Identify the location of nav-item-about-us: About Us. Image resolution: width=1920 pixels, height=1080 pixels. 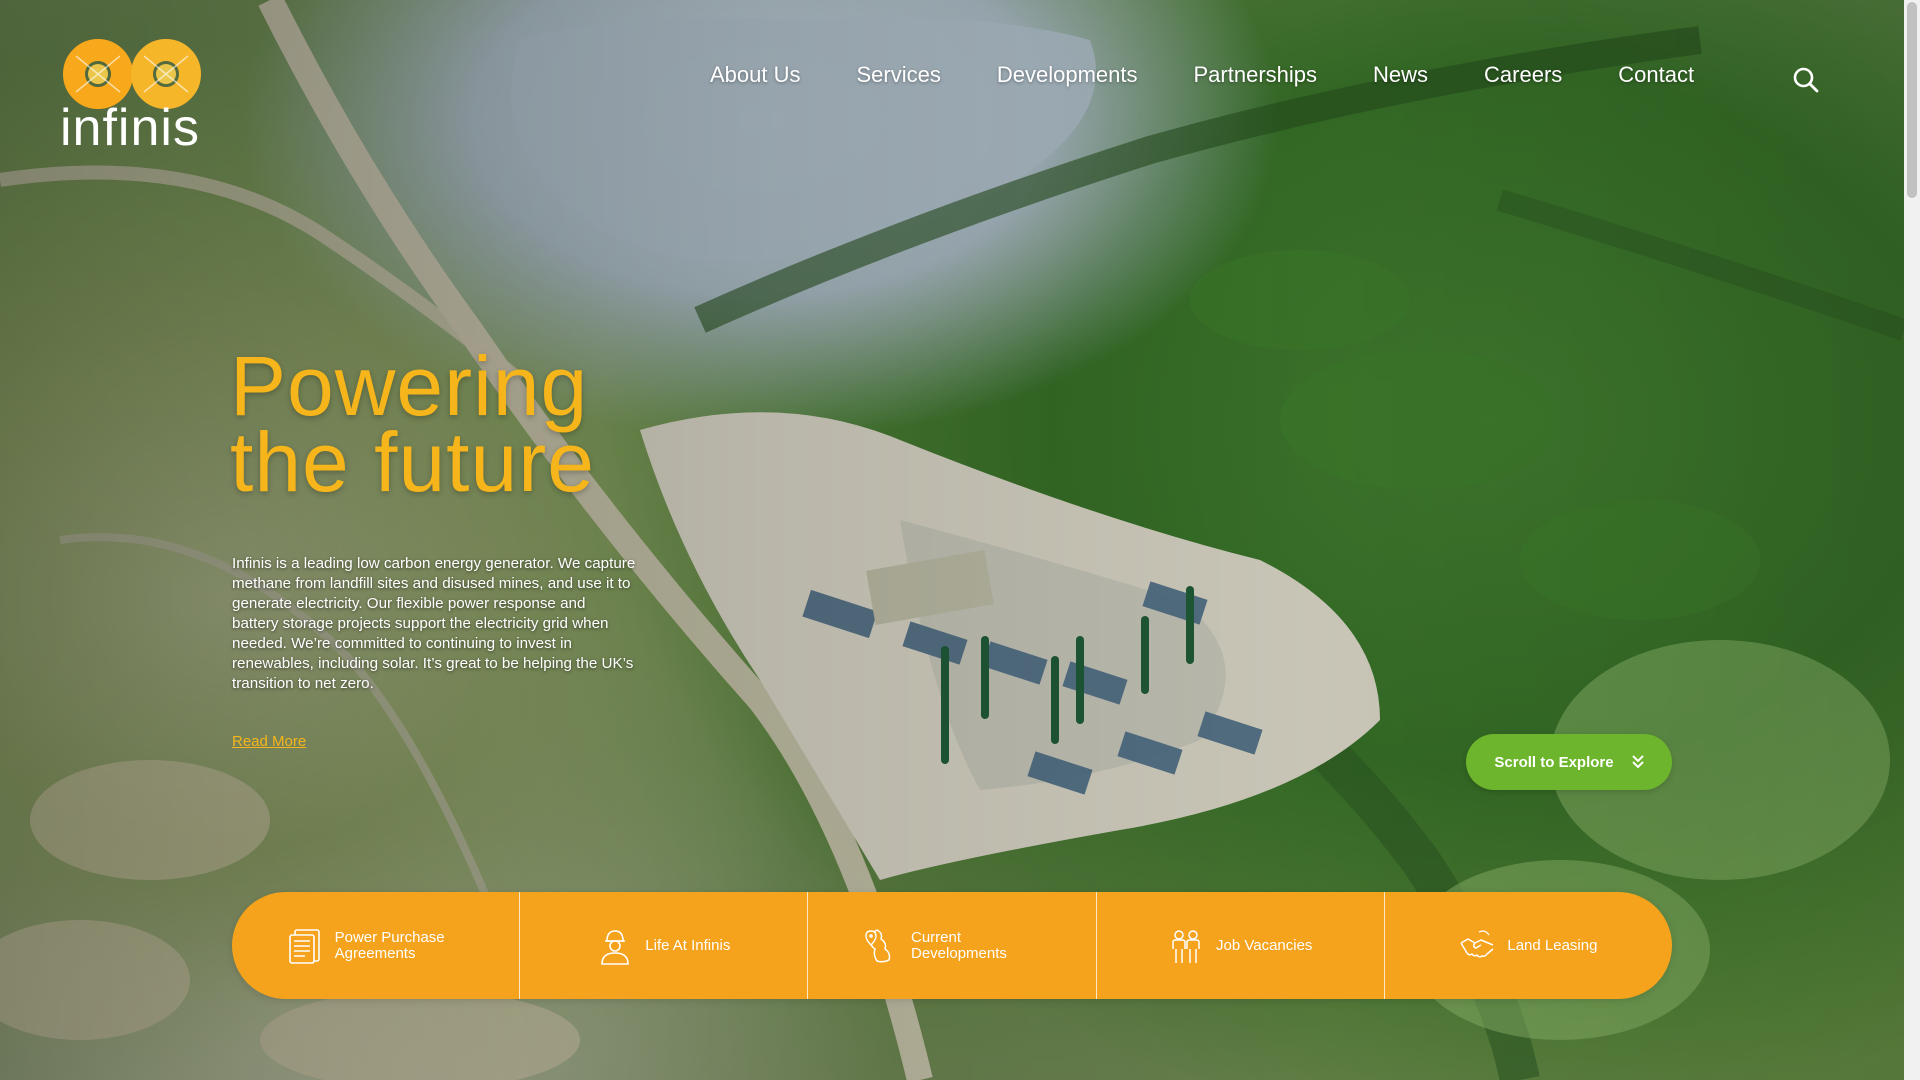
(755, 75).